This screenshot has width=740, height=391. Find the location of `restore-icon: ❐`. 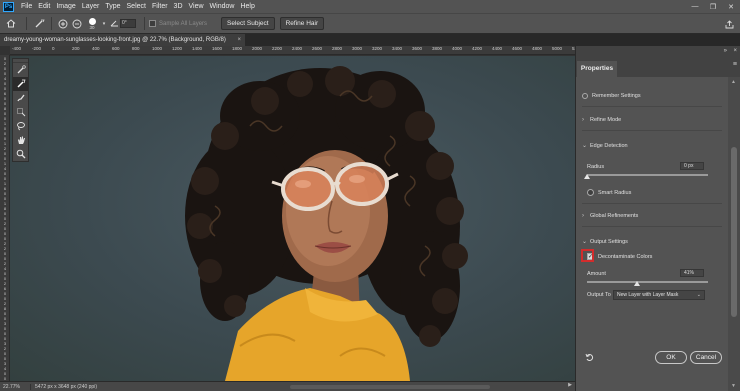

restore-icon: ❐ is located at coordinates (713, 6).